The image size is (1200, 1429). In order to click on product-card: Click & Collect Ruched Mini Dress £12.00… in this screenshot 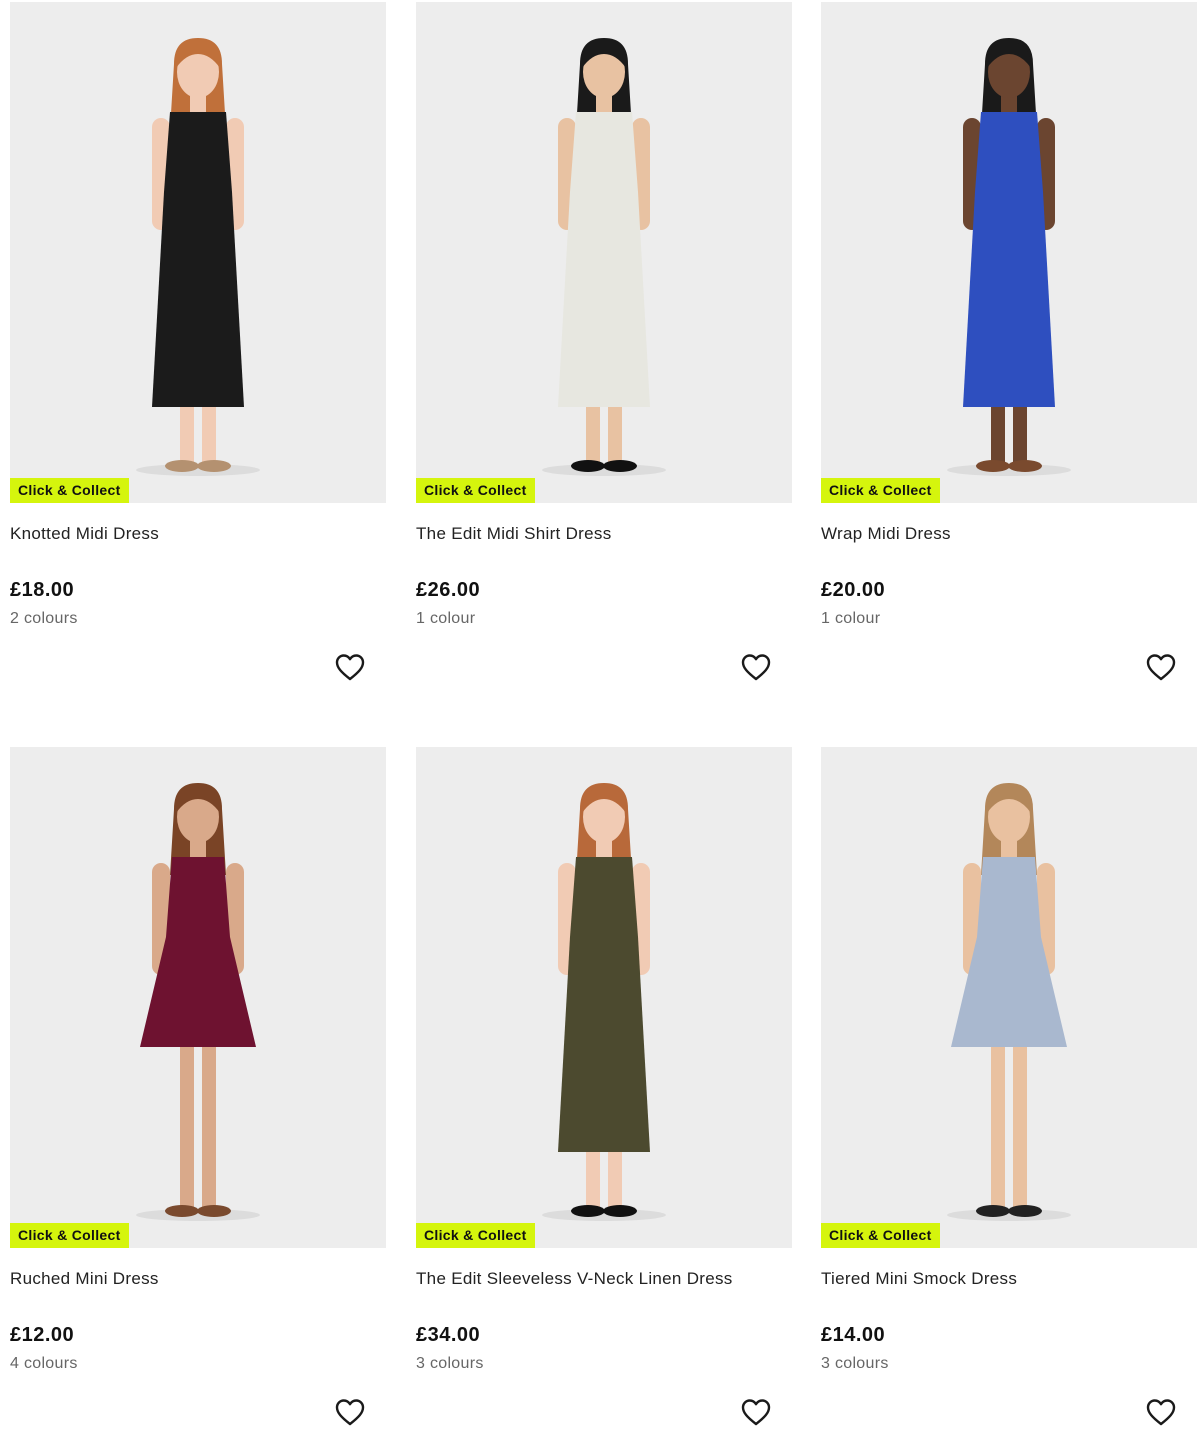, I will do `click(198, 1088)`.